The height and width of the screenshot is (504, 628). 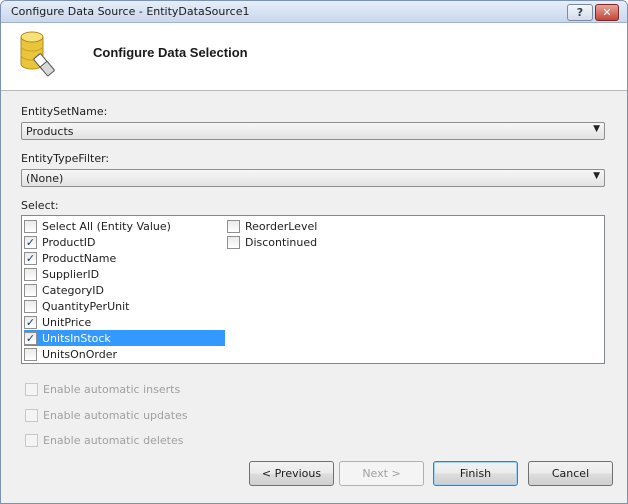 What do you see at coordinates (45, 178) in the screenshot?
I see `entity-type-value: (None)` at bounding box center [45, 178].